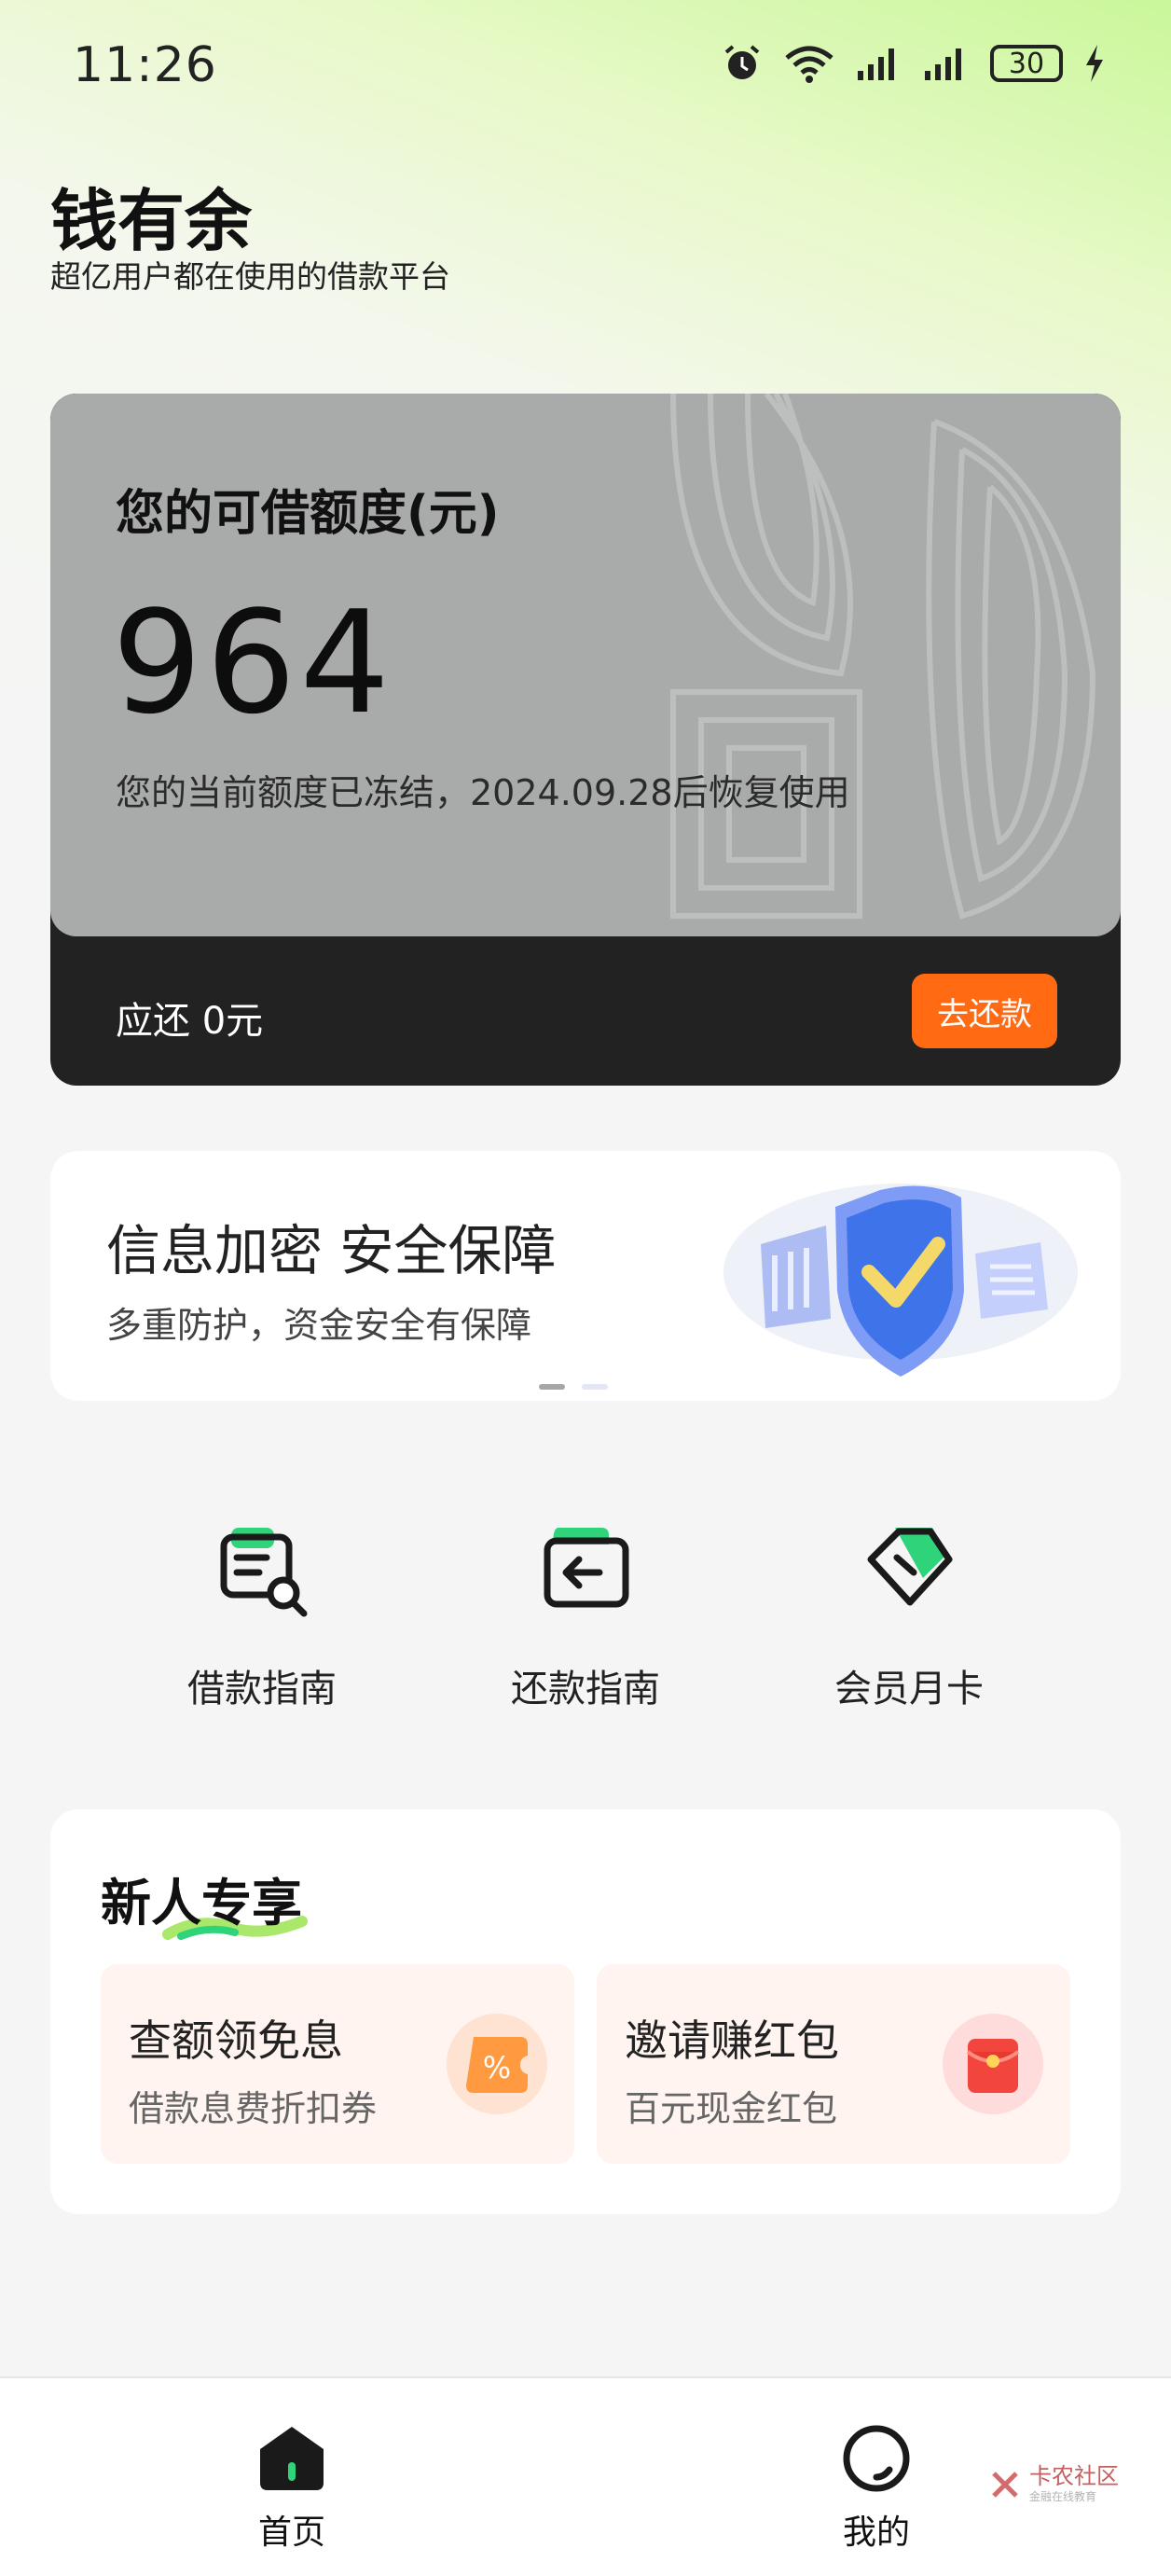  I want to click on status-bar: 11:26 30, so click(585, 65).